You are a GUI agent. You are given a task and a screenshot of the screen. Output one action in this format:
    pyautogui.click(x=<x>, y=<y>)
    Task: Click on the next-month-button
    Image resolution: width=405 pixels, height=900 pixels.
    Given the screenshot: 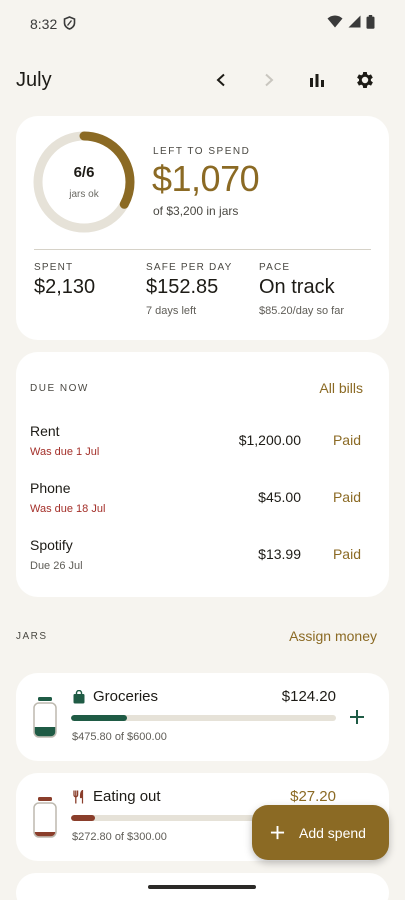 What is the action you would take?
    pyautogui.click(x=269, y=80)
    